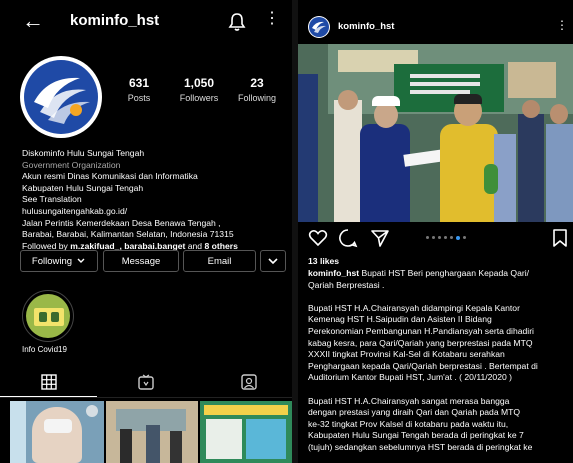  What do you see at coordinates (272, 19) in the screenshot?
I see `more-options-icon: ⋮` at bounding box center [272, 19].